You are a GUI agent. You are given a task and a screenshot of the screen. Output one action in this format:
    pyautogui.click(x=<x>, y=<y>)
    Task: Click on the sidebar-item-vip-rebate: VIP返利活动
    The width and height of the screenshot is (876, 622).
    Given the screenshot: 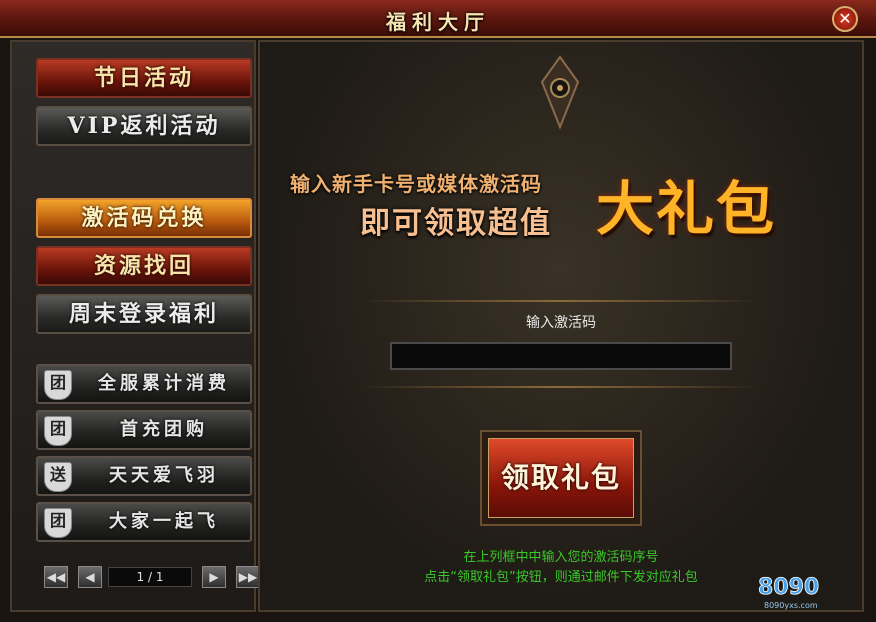 What is the action you would take?
    pyautogui.click(x=144, y=126)
    